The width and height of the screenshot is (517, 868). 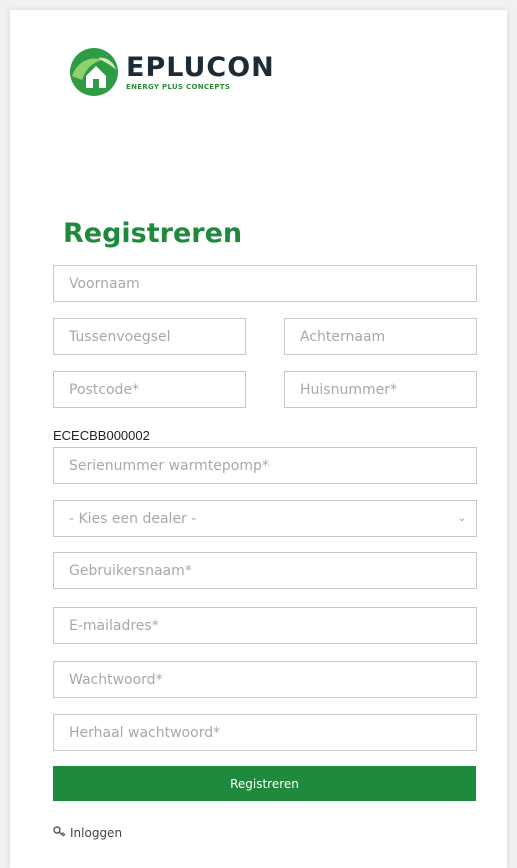 I want to click on postcode-input: Postcode*, so click(x=149, y=389).